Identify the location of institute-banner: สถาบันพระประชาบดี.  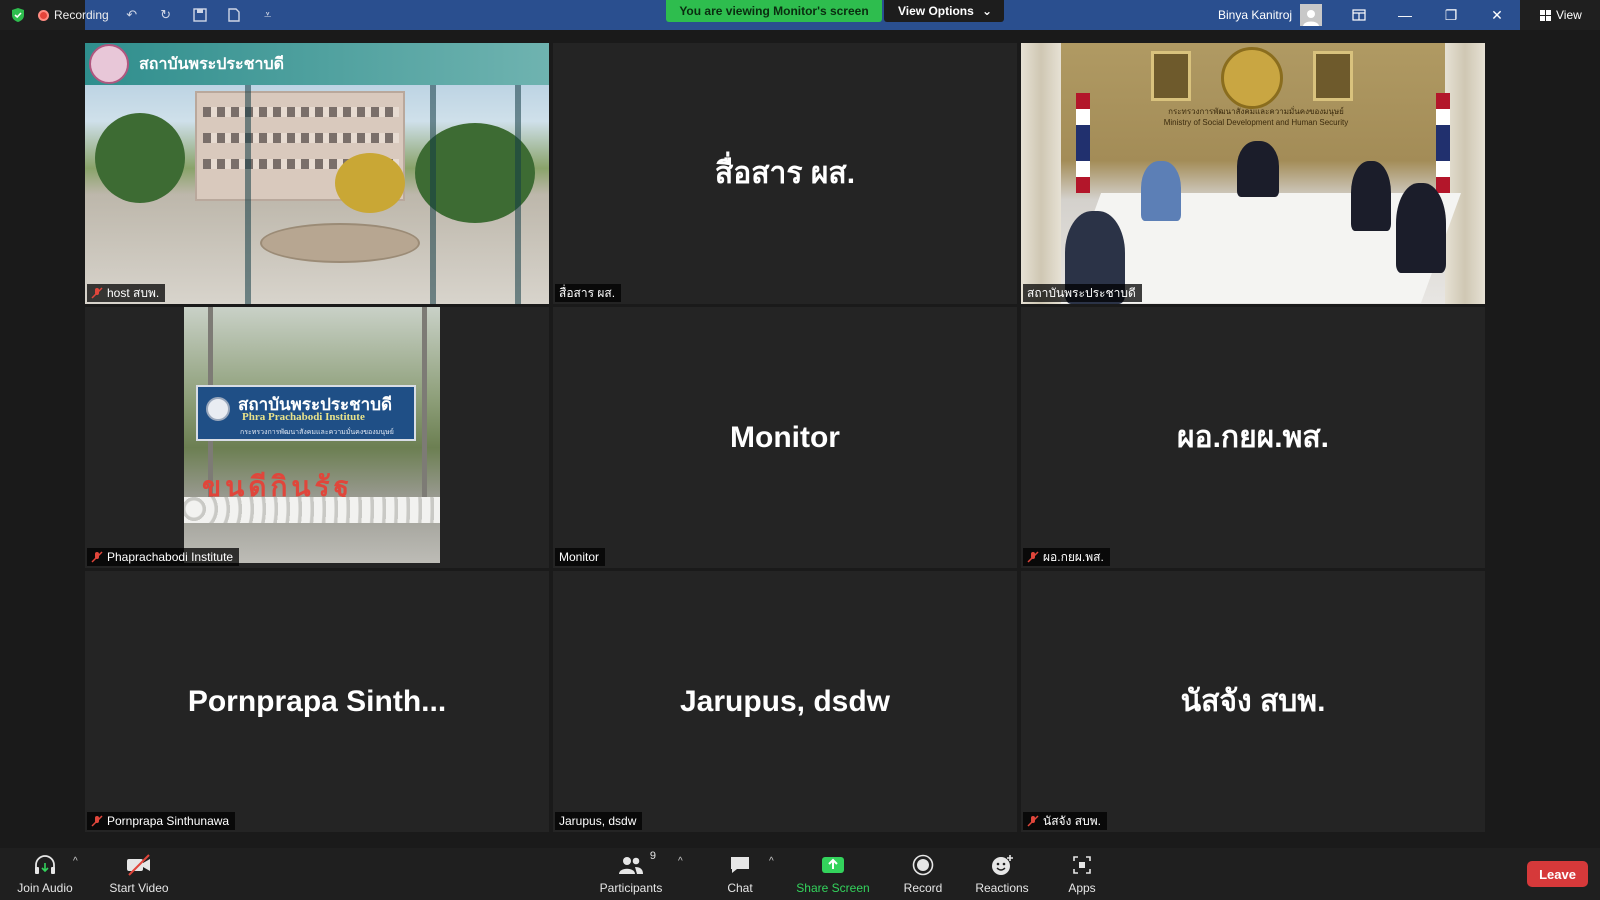
(317, 64).